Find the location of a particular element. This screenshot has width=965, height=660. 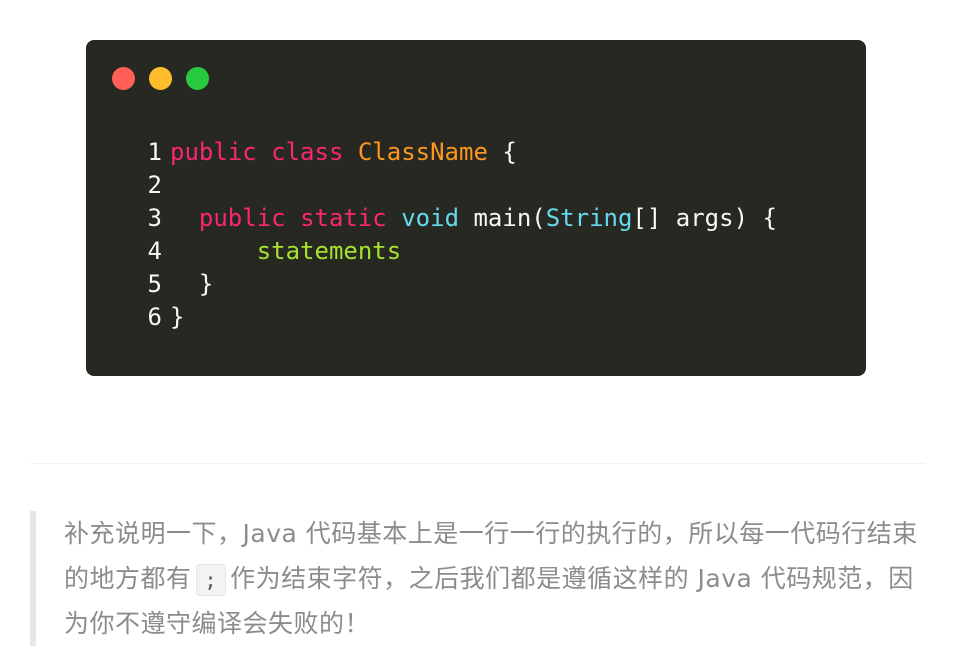

line-number: 4 is located at coordinates (154, 251).